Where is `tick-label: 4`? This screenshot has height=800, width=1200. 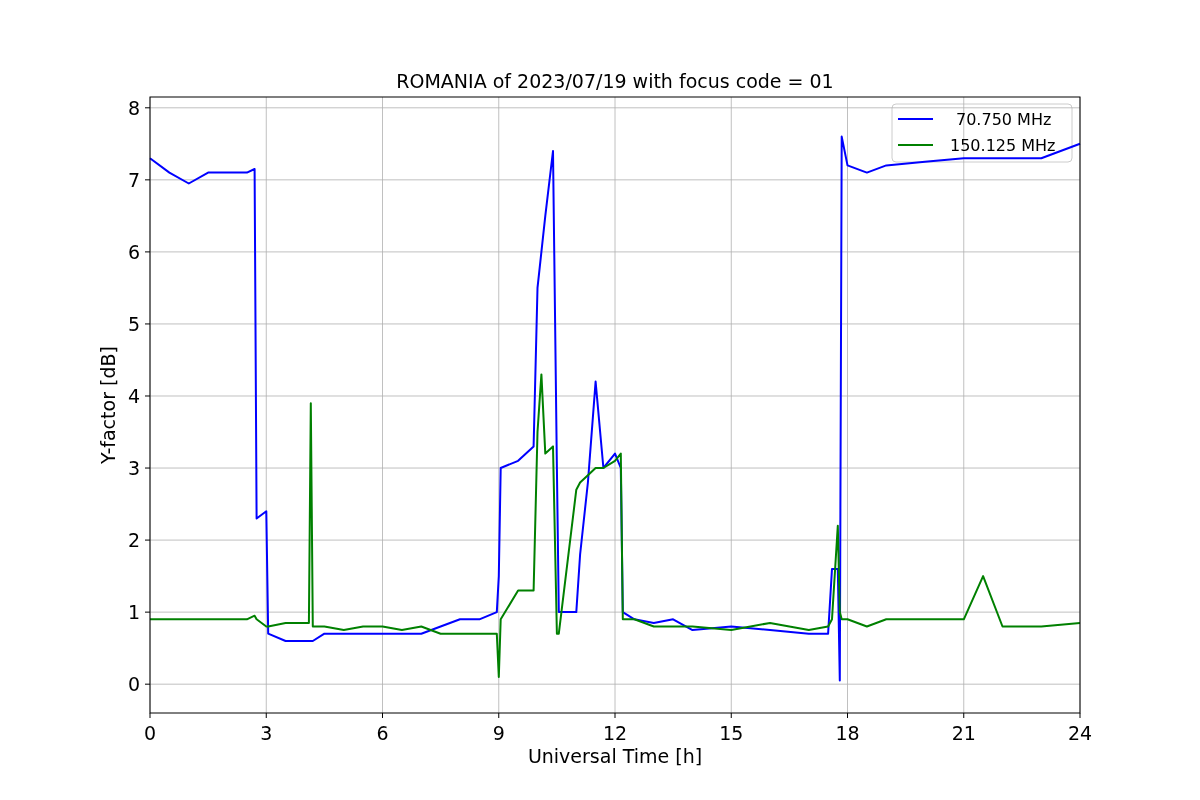
tick-label: 4 is located at coordinates (133, 396).